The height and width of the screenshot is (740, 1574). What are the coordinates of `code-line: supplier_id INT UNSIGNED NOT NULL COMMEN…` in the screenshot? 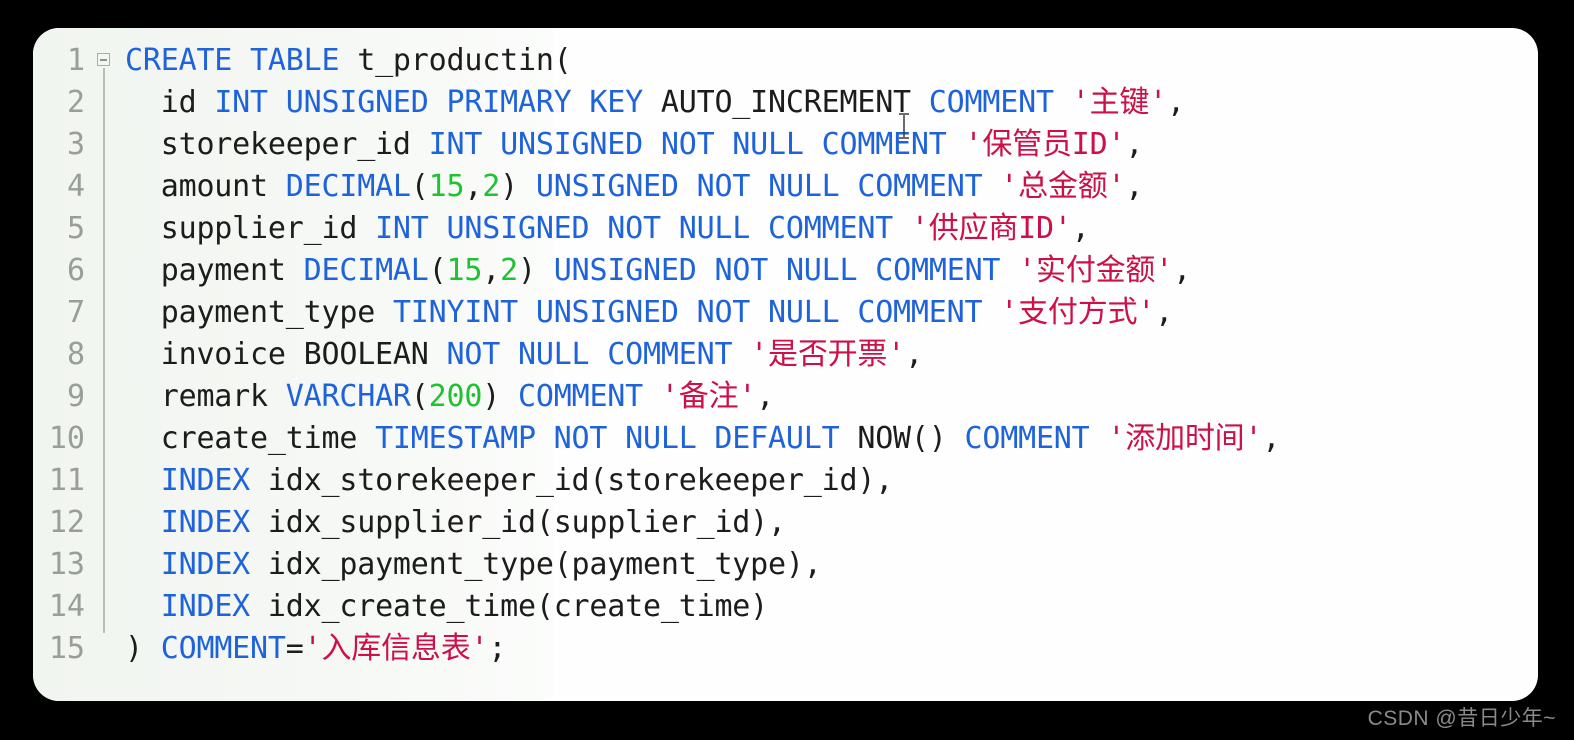 It's located at (831, 229).